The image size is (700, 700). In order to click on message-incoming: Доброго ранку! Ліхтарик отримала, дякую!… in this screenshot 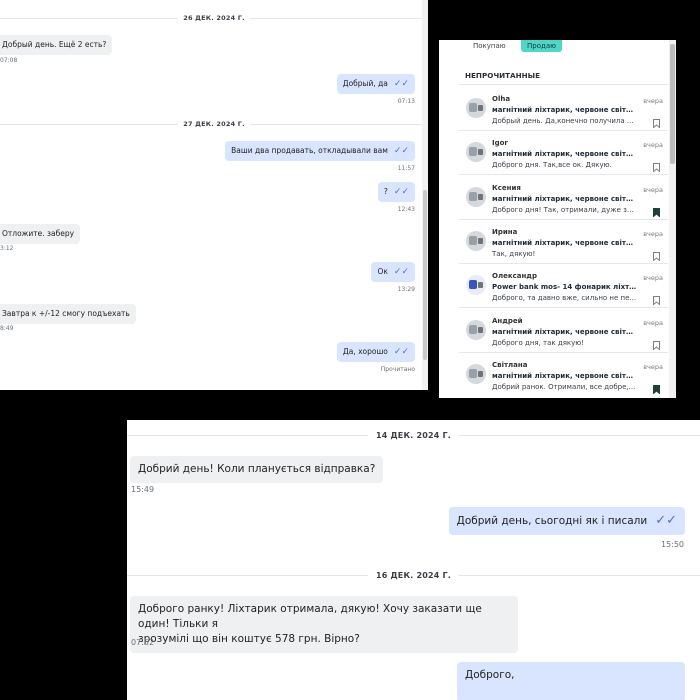, I will do `click(324, 624)`.